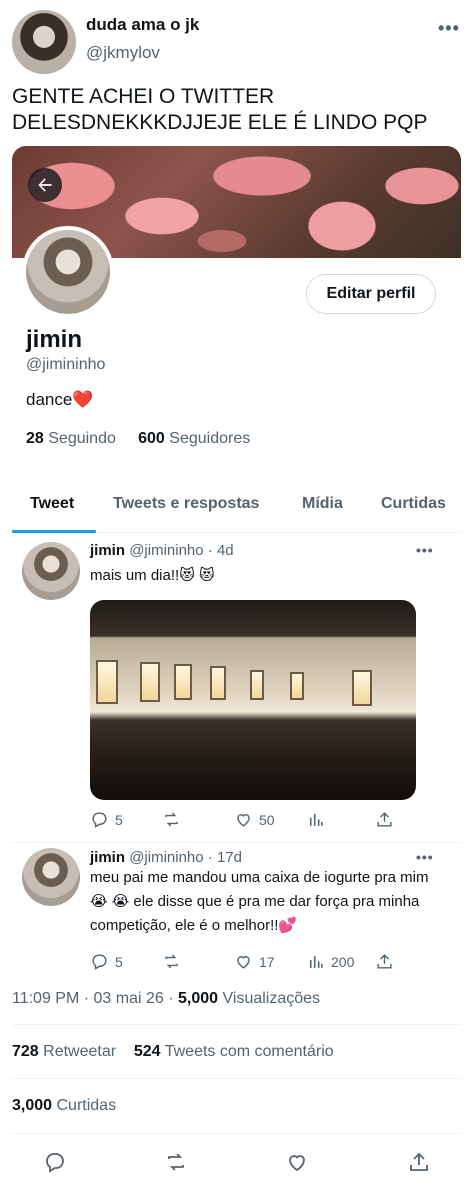  I want to click on author-avatar, so click(44, 42).